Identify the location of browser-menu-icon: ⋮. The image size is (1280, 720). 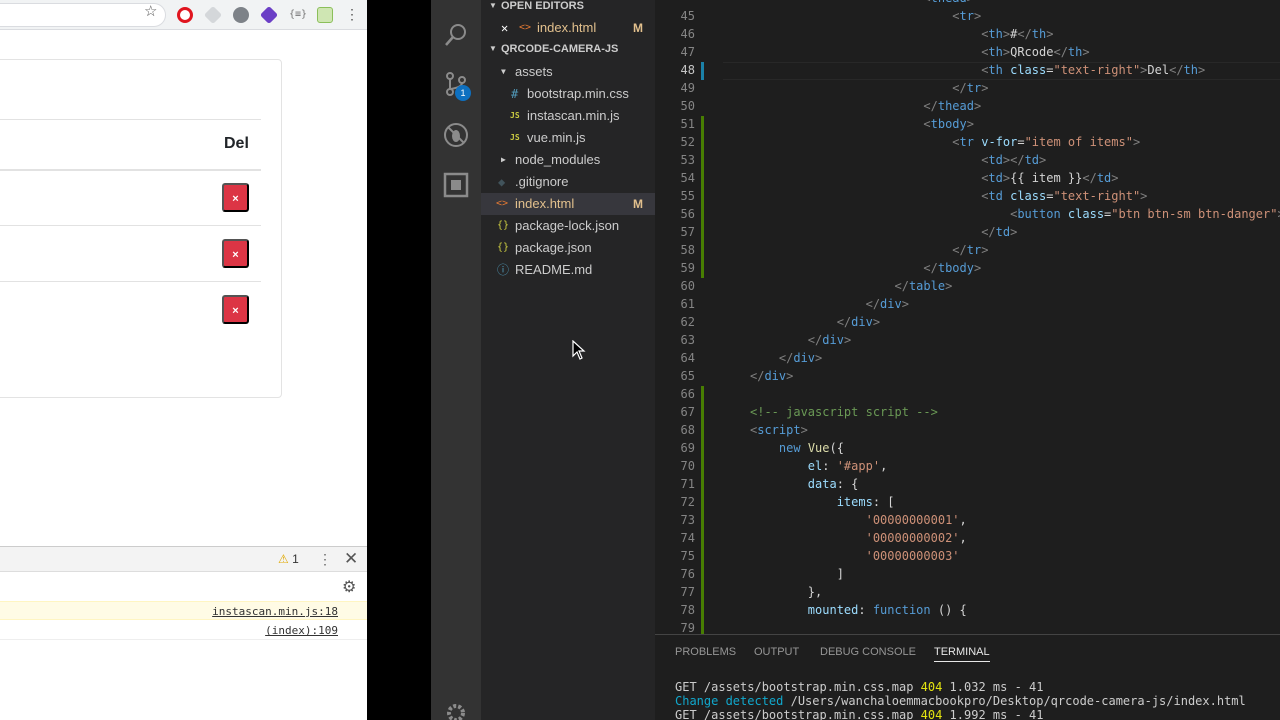
(352, 14).